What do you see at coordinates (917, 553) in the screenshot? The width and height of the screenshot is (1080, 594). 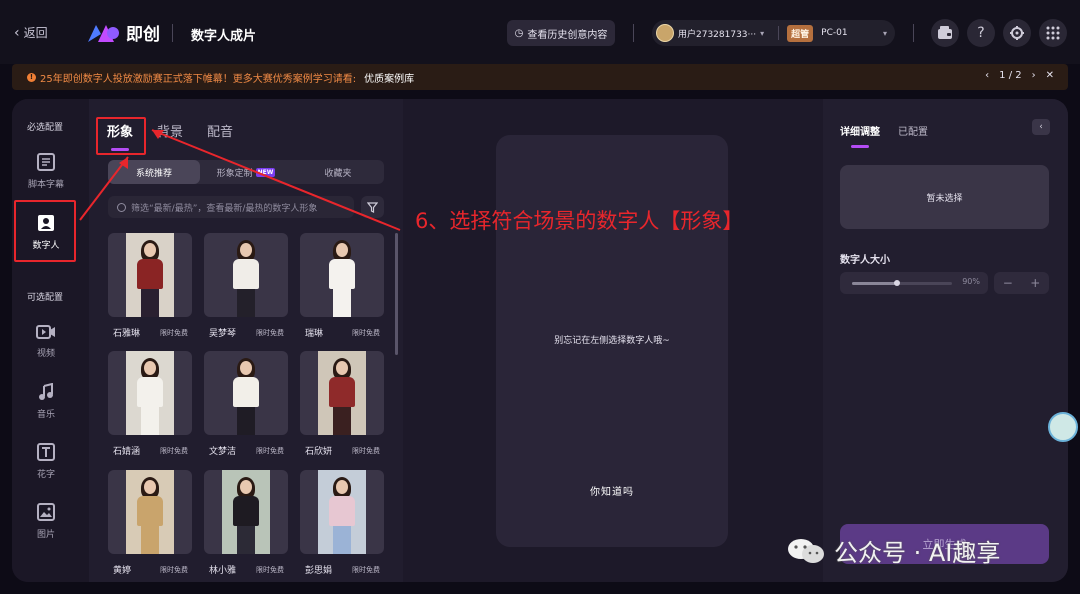 I see `watermark-text: 公众号 · AI趣享` at bounding box center [917, 553].